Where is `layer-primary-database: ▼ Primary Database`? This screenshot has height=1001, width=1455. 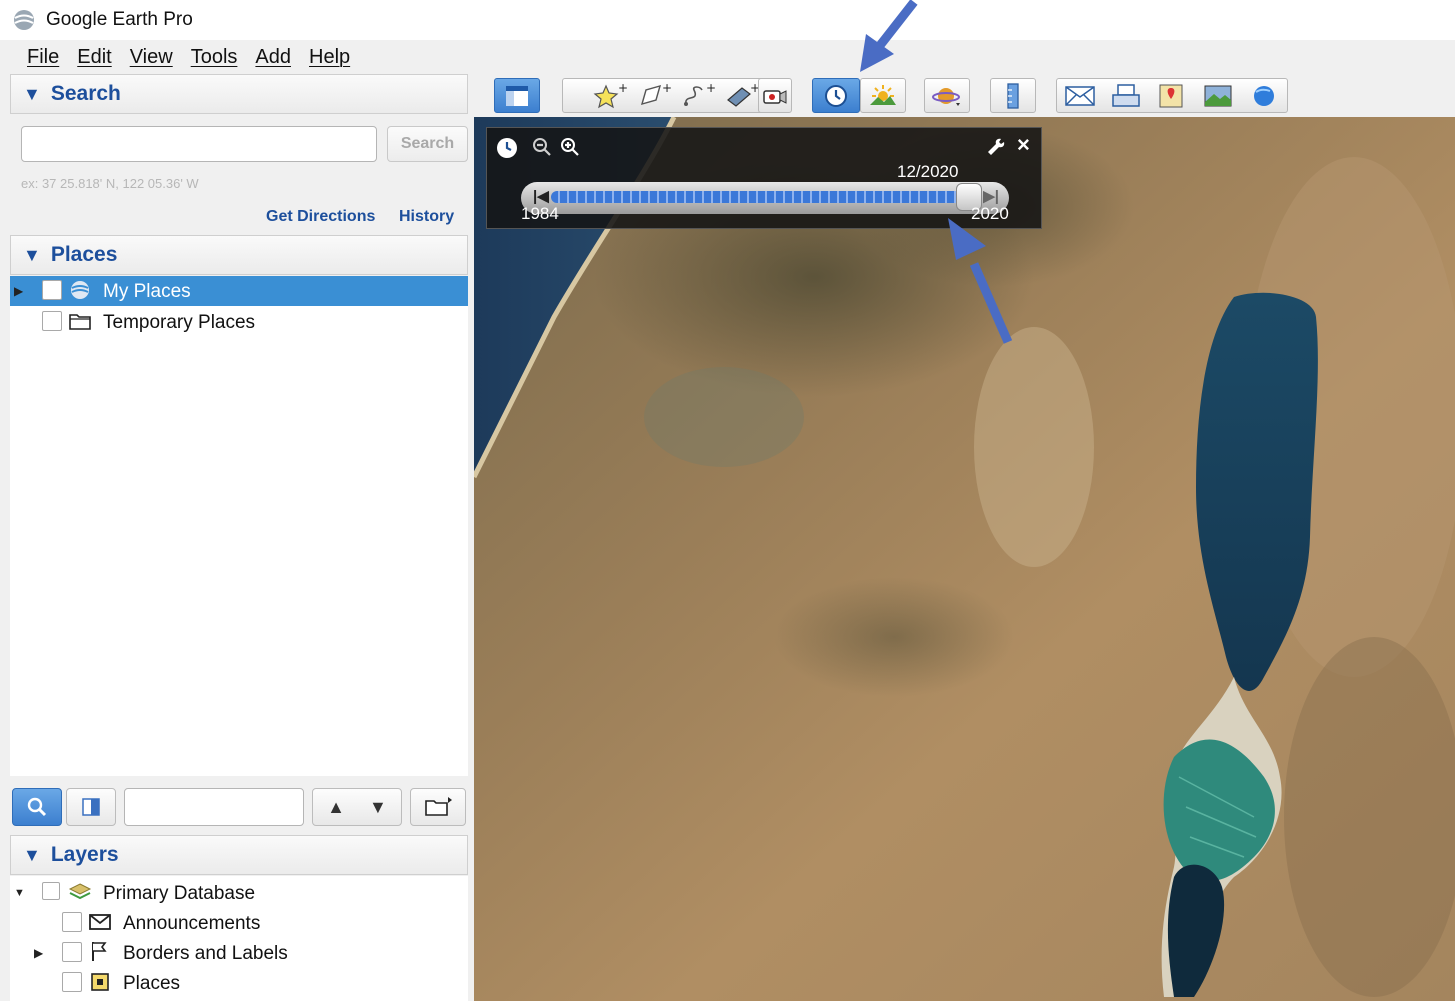
layer-primary-database: ▼ Primary Database is located at coordinates (239, 893).